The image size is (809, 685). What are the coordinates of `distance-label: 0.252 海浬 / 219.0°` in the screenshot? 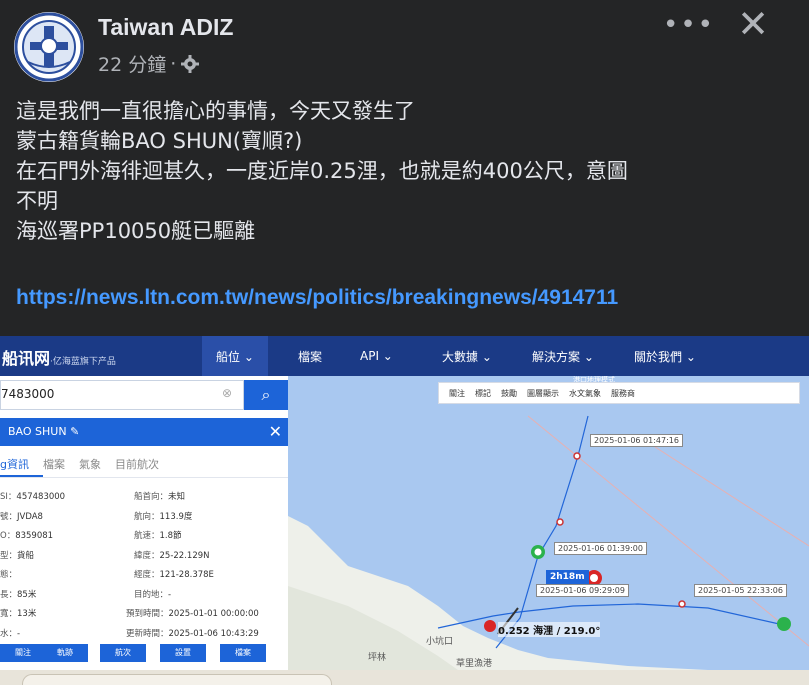 It's located at (549, 629).